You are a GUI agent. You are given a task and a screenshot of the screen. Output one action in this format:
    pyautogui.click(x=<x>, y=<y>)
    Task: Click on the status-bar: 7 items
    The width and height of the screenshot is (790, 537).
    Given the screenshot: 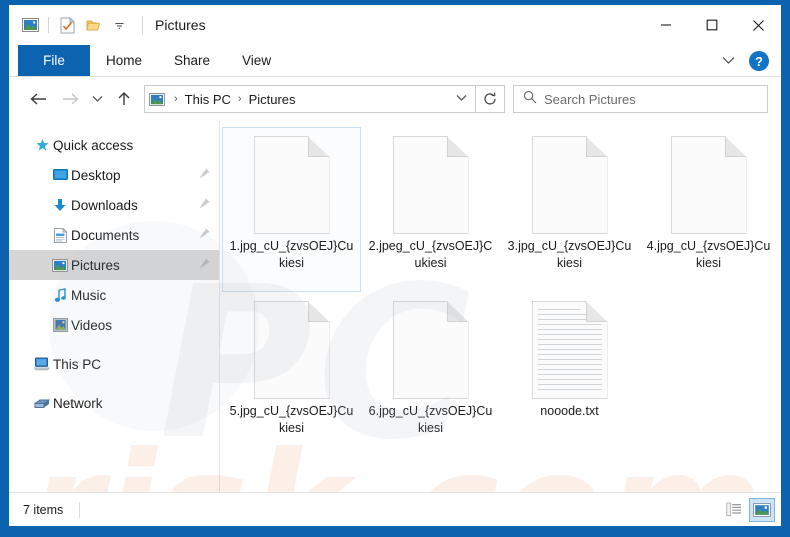 What is the action you would take?
    pyautogui.click(x=395, y=509)
    